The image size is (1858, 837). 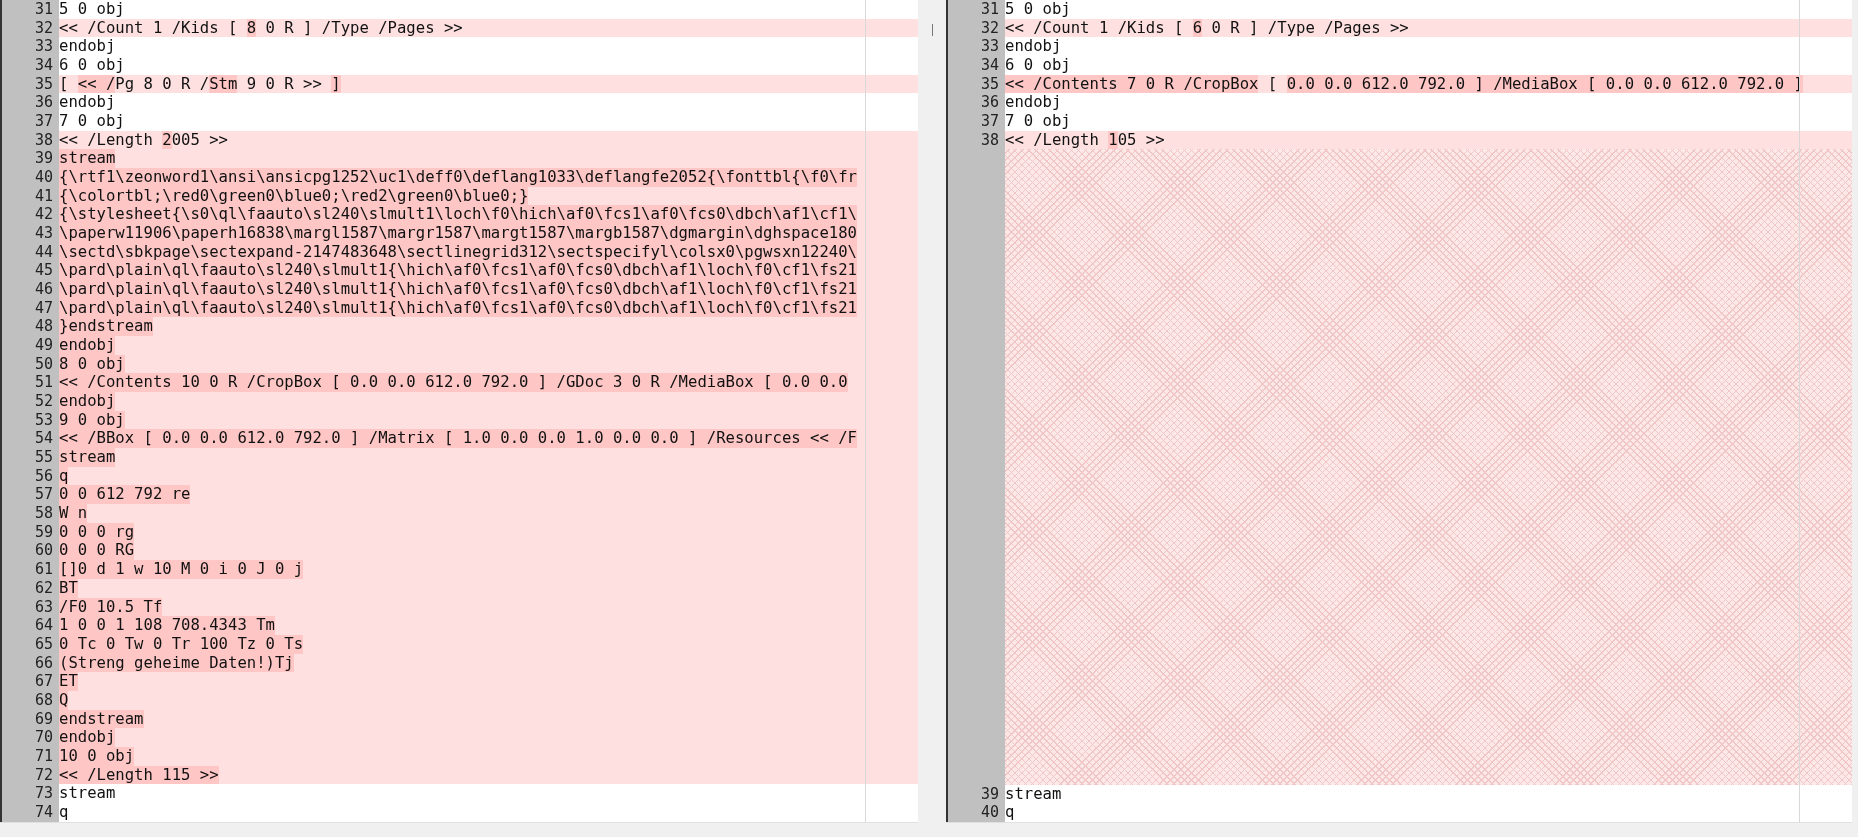 What do you see at coordinates (30, 439) in the screenshot?
I see `line-number: 54` at bounding box center [30, 439].